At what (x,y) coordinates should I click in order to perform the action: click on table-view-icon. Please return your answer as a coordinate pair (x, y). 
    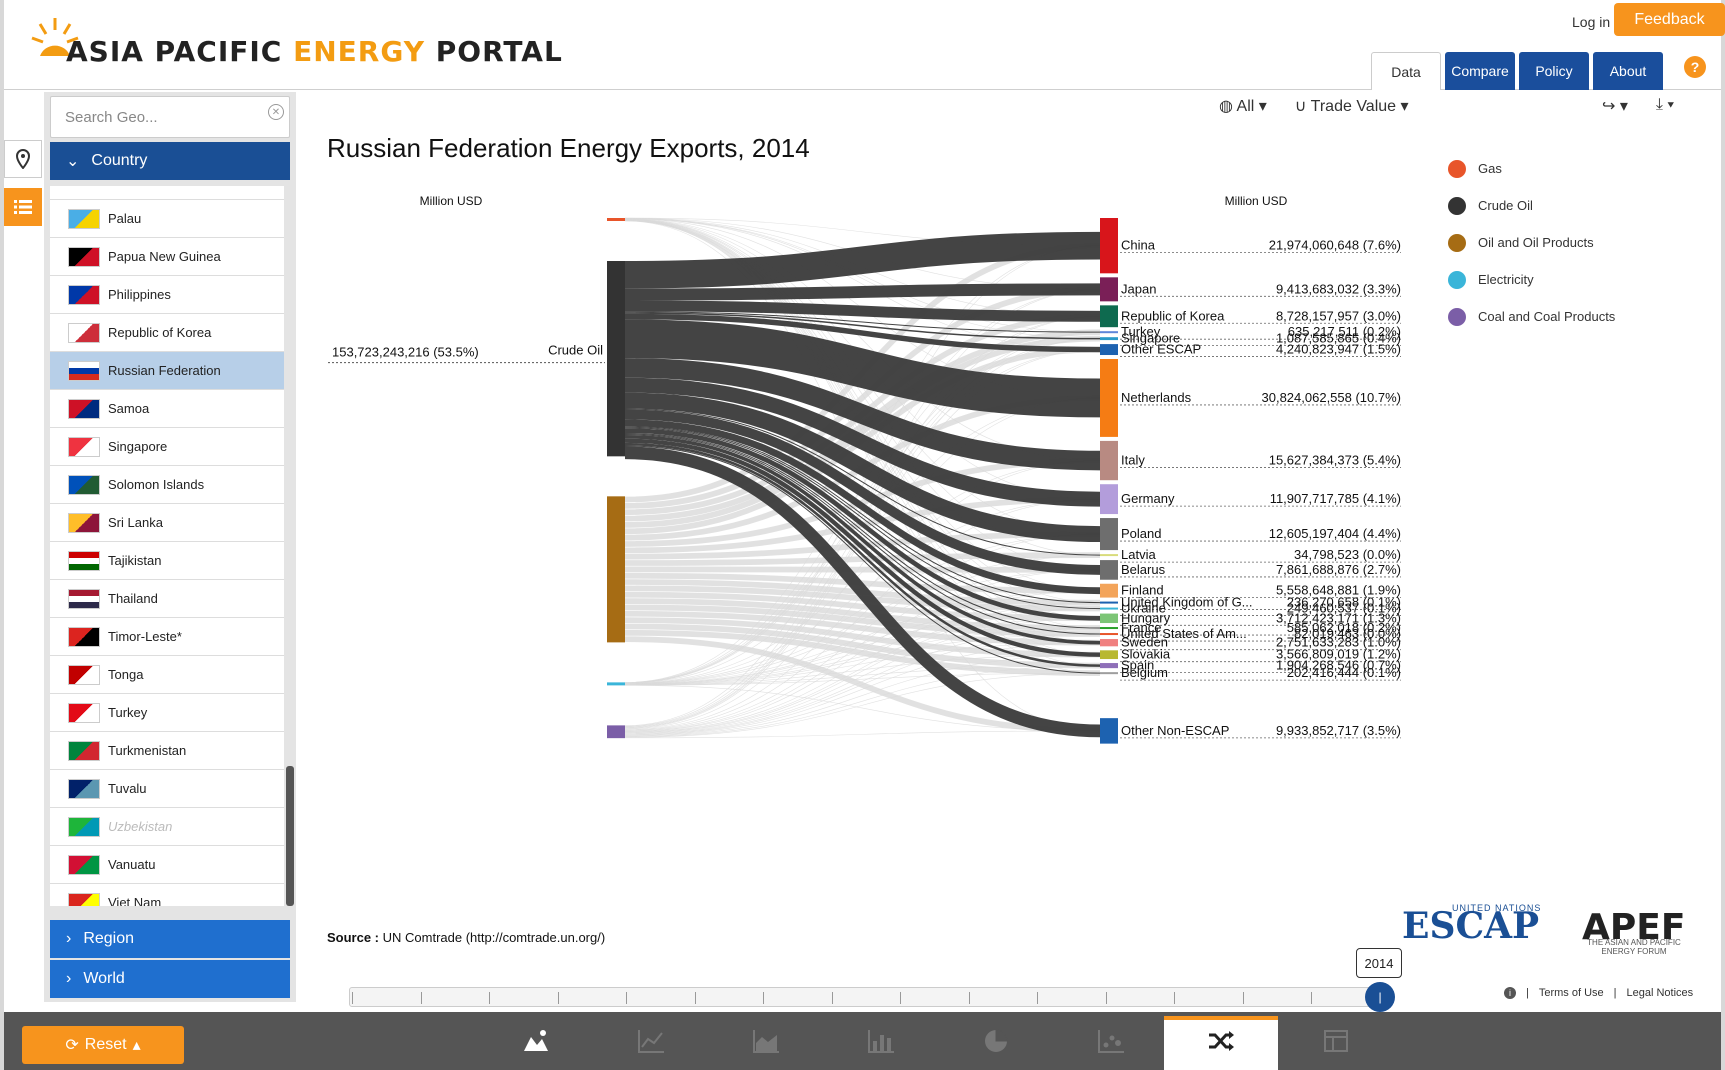
    Looking at the image, I should click on (1336, 1041).